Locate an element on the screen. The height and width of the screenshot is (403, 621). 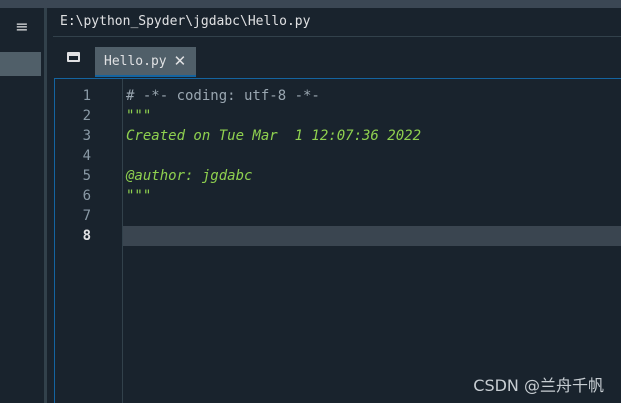
line-number: 4 is located at coordinates (86, 156).